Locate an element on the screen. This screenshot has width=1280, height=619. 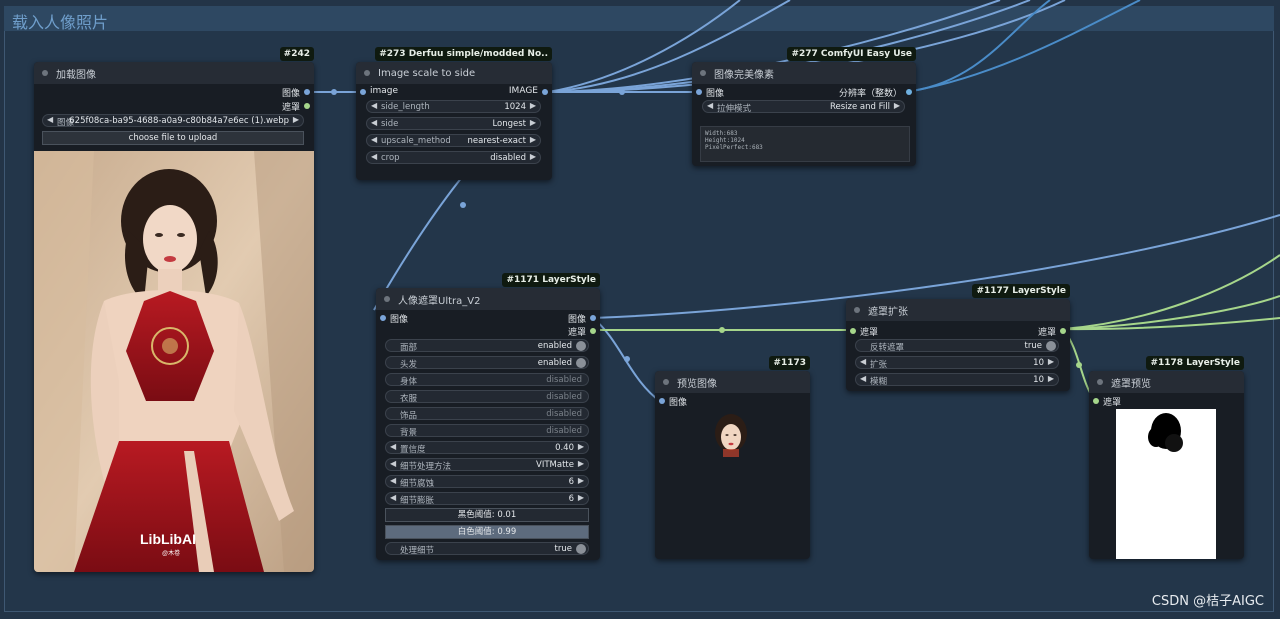
node-header: 加载图像 is located at coordinates (174, 73).